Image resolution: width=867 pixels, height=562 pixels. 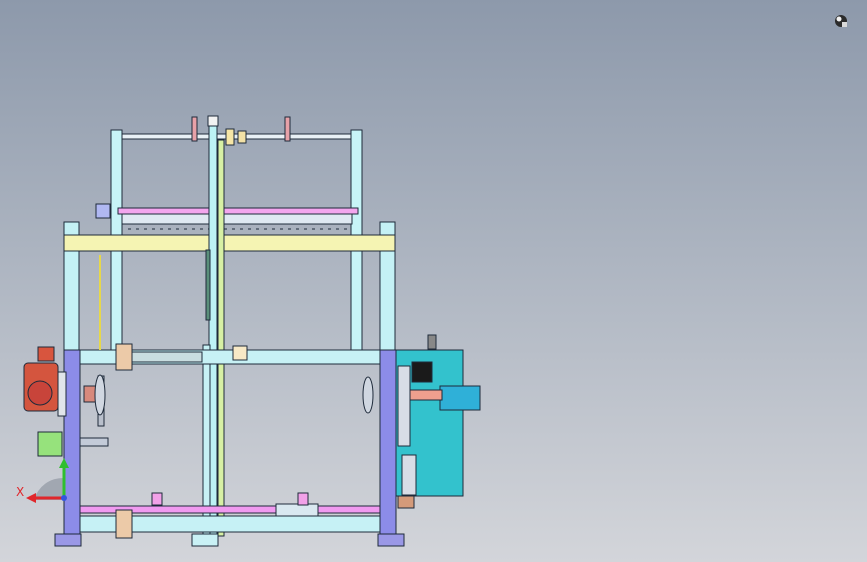 I want to click on top-rod, so click(x=236, y=130).